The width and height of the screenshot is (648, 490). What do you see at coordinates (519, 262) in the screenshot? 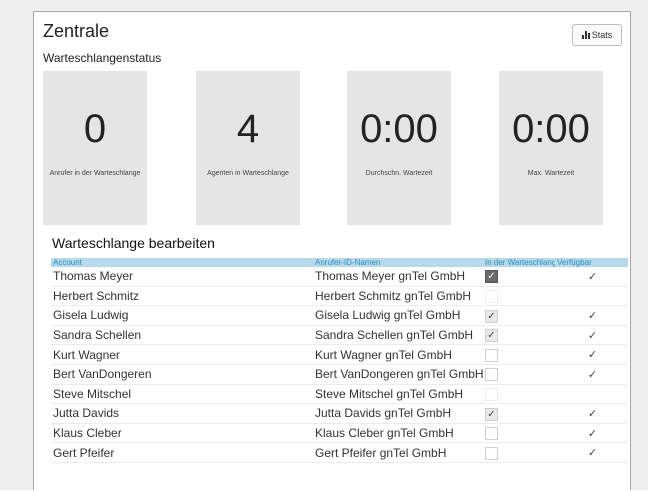
I see `column-header-in-queue: In der Warteschlange` at bounding box center [519, 262].